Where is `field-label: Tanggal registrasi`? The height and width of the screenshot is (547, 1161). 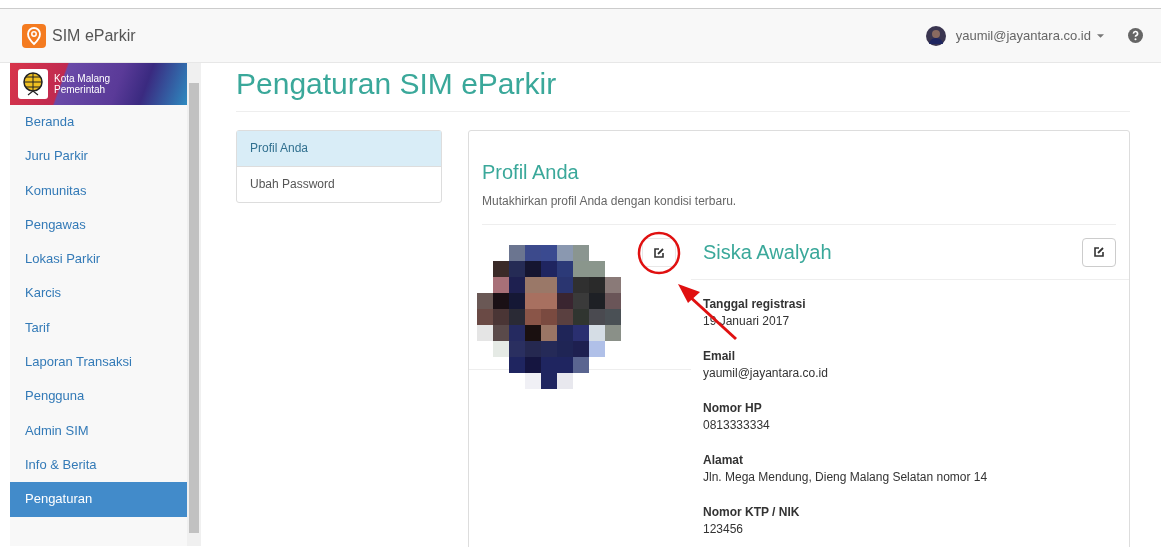 field-label: Tanggal registrasi is located at coordinates (755, 304).